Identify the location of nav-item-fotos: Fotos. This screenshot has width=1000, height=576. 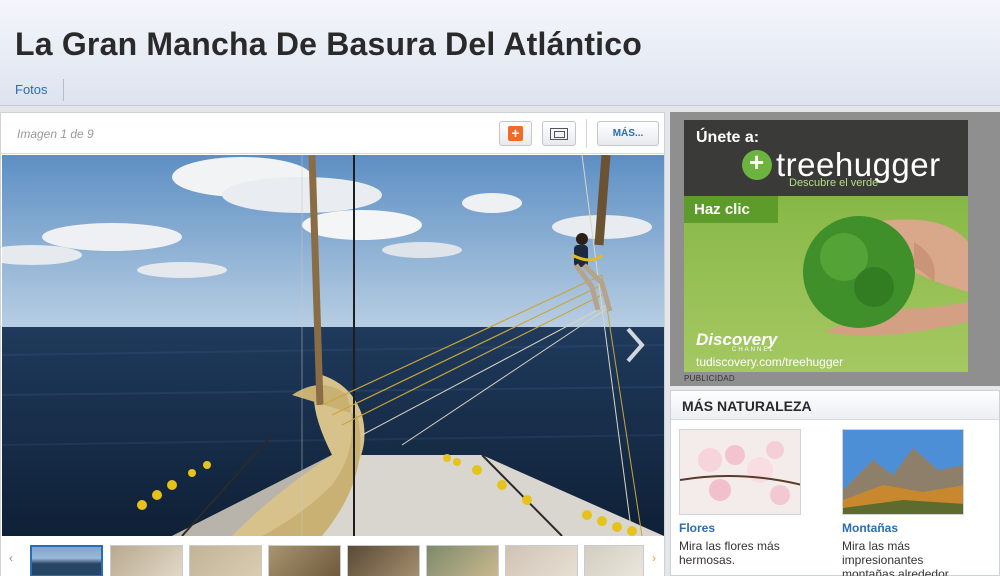
(32, 90).